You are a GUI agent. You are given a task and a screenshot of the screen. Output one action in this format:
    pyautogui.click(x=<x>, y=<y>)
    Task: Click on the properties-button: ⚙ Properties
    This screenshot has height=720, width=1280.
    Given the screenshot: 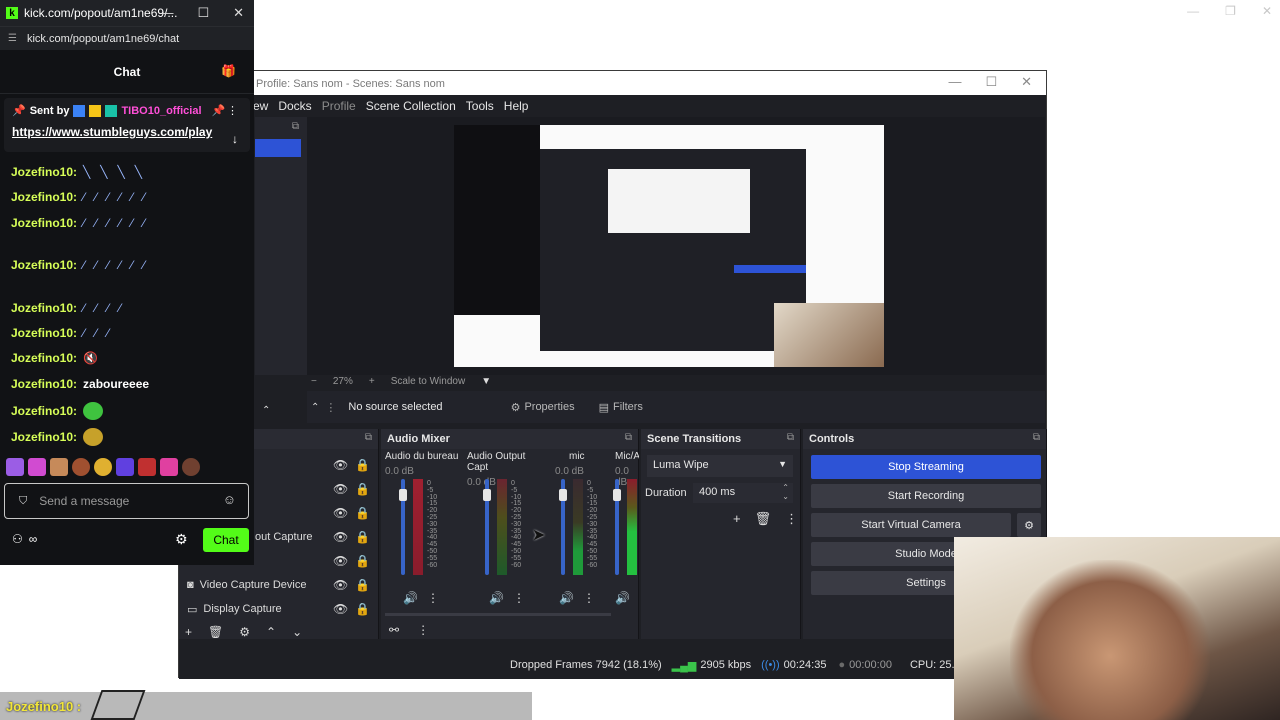 What is the action you would take?
    pyautogui.click(x=543, y=407)
    